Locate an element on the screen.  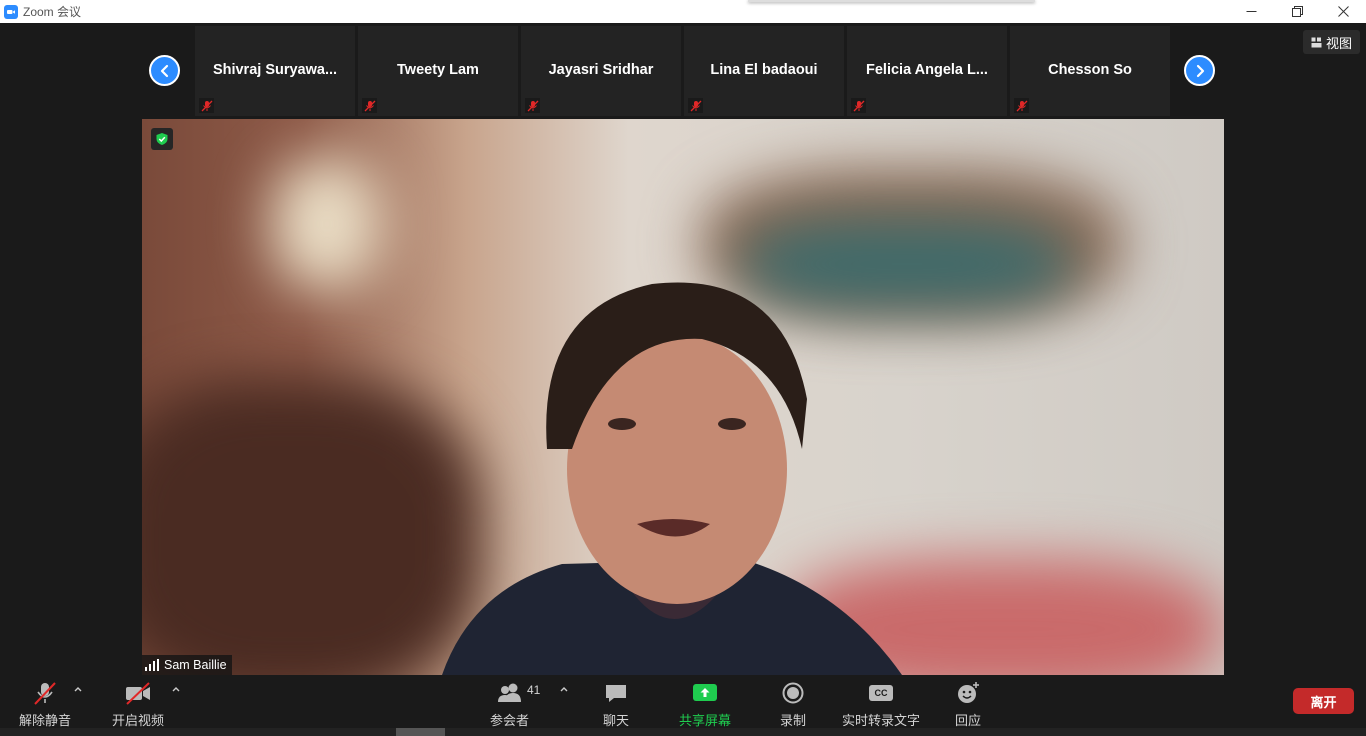
chat-icon is located at coordinates (616, 693).